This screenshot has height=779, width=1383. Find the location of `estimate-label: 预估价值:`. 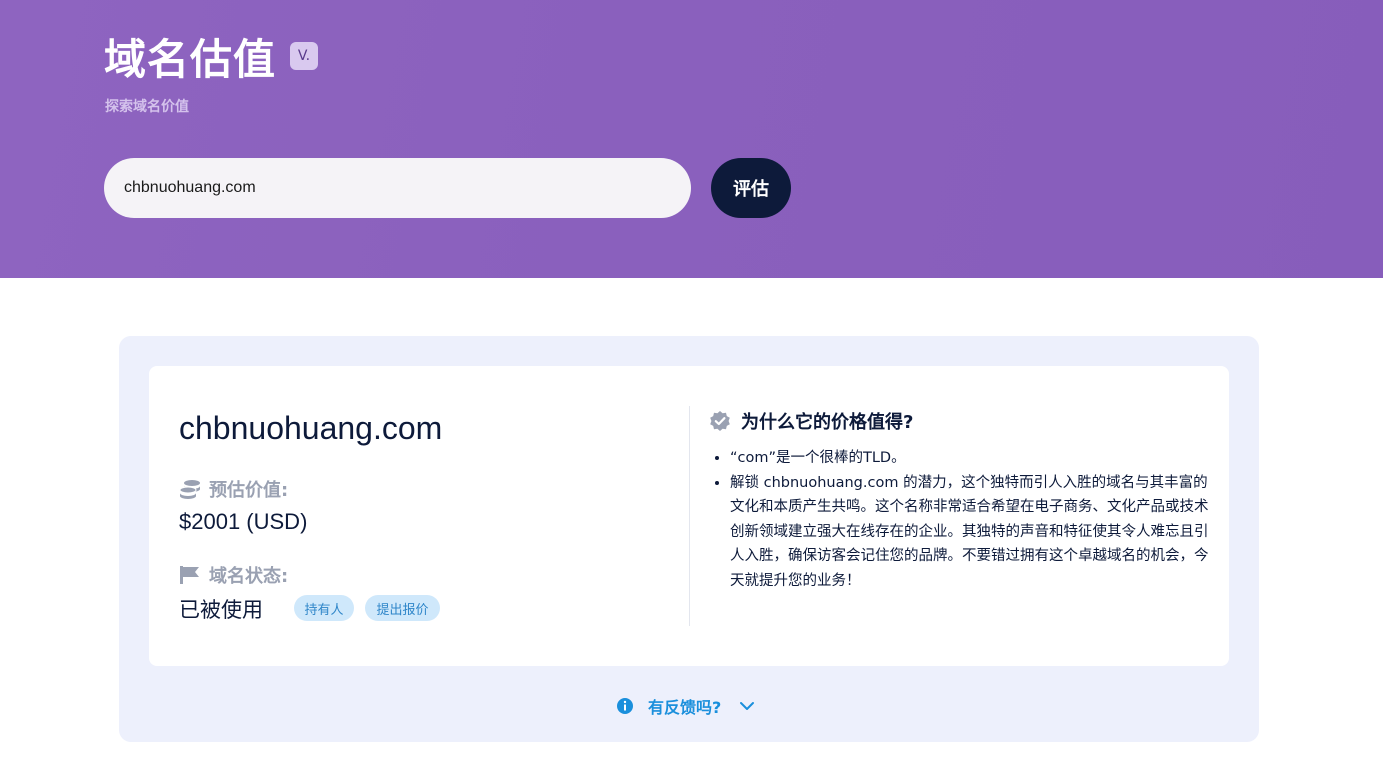

estimate-label: 预估价值: is located at coordinates (249, 490).